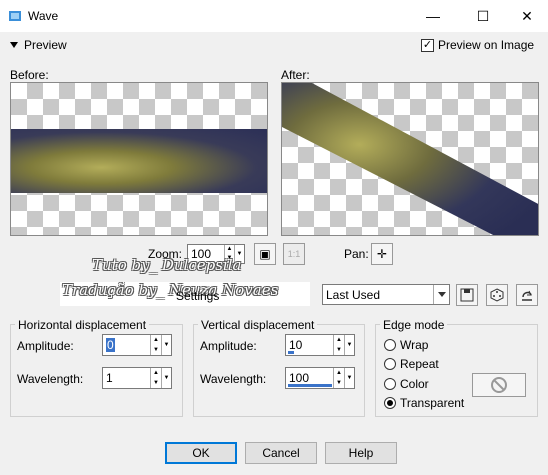 The width and height of the screenshot is (548, 475). I want to click on v-wavelength-stepper: 100 ▲ ▼ ▼, so click(320, 378).